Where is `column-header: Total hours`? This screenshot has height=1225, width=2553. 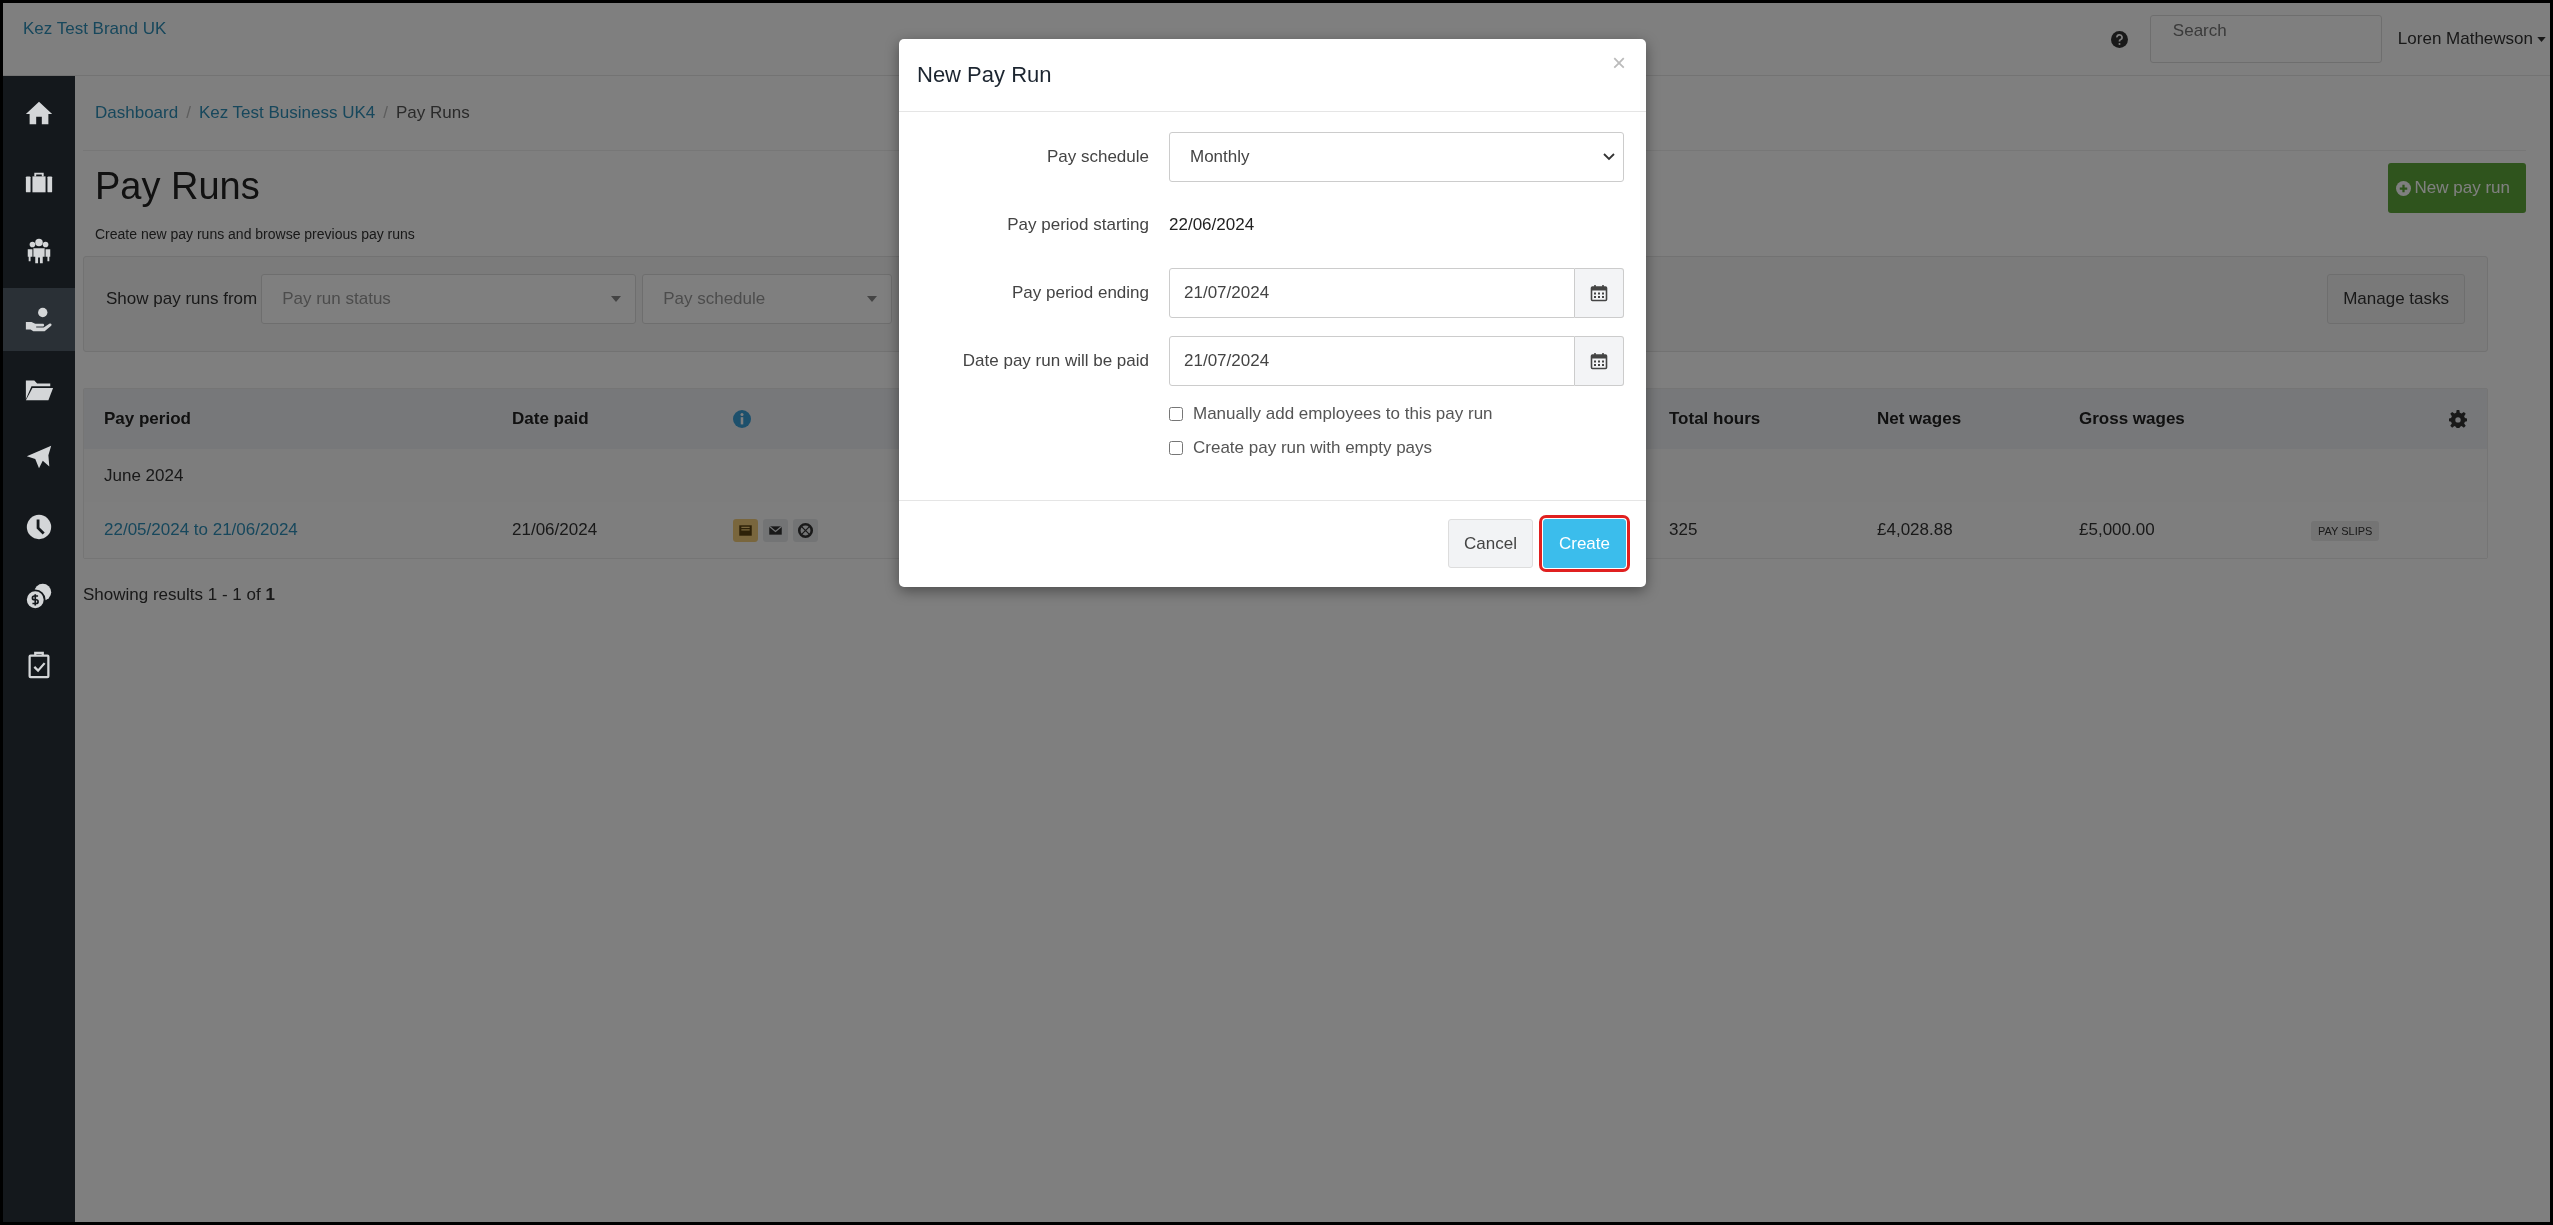
column-header: Total hours is located at coordinates (1715, 419).